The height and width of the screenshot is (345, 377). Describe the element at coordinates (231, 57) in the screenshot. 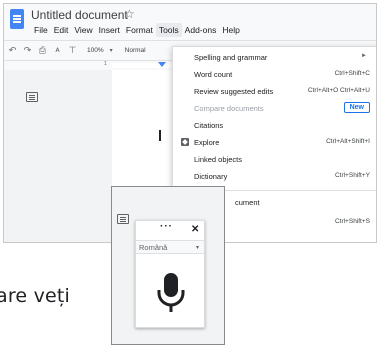

I see `menu-item-label: Spelling and grammar` at that location.